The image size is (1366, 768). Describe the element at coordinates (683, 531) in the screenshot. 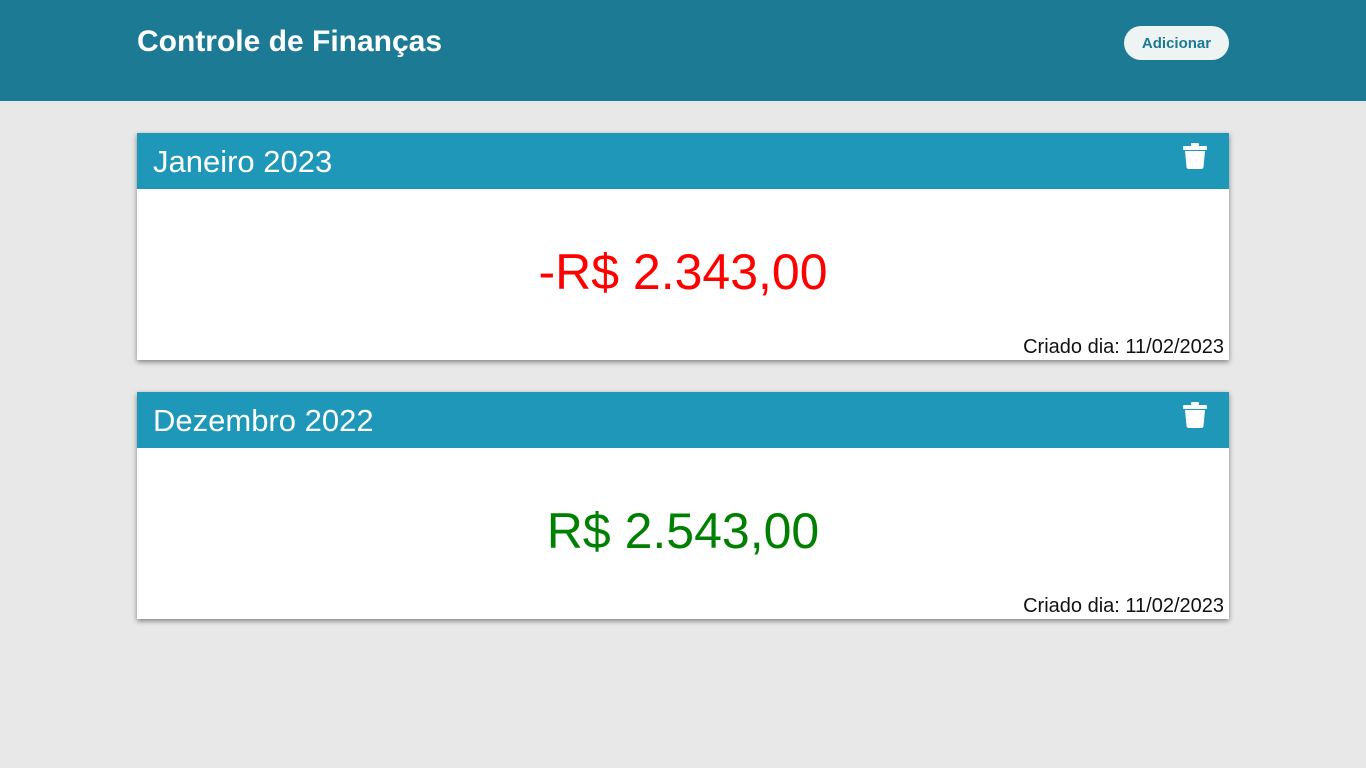

I see `balance-amount: R$ 2.543,00` at that location.